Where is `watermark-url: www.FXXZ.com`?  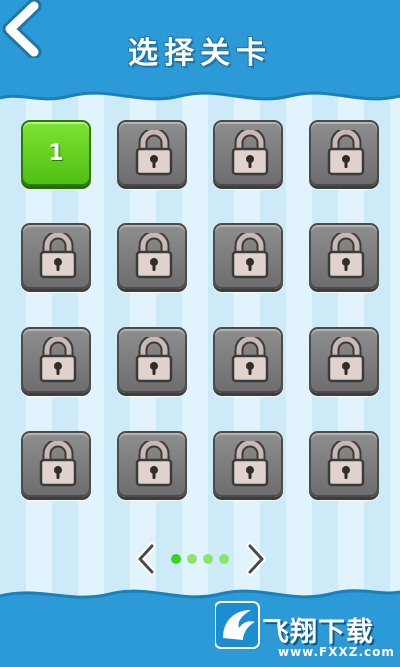 watermark-url: www.FXXZ.com is located at coordinates (336, 652).